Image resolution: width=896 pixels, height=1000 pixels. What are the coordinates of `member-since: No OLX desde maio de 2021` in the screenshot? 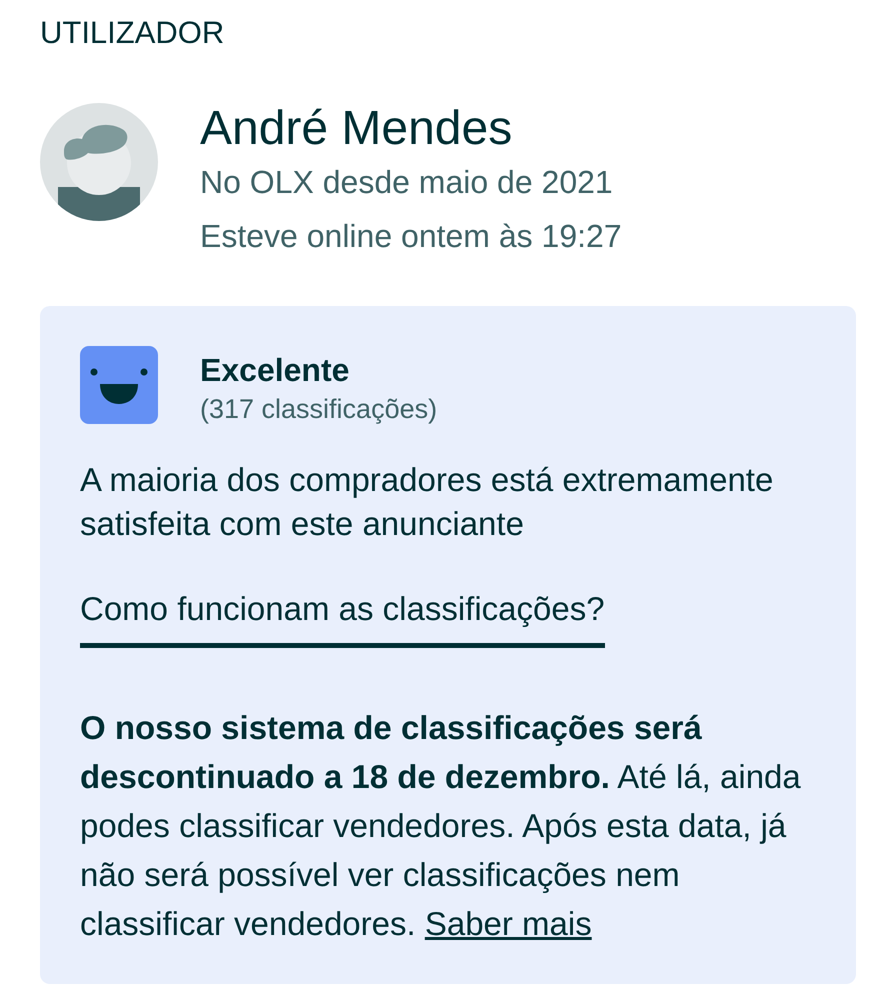 It's located at (406, 182).